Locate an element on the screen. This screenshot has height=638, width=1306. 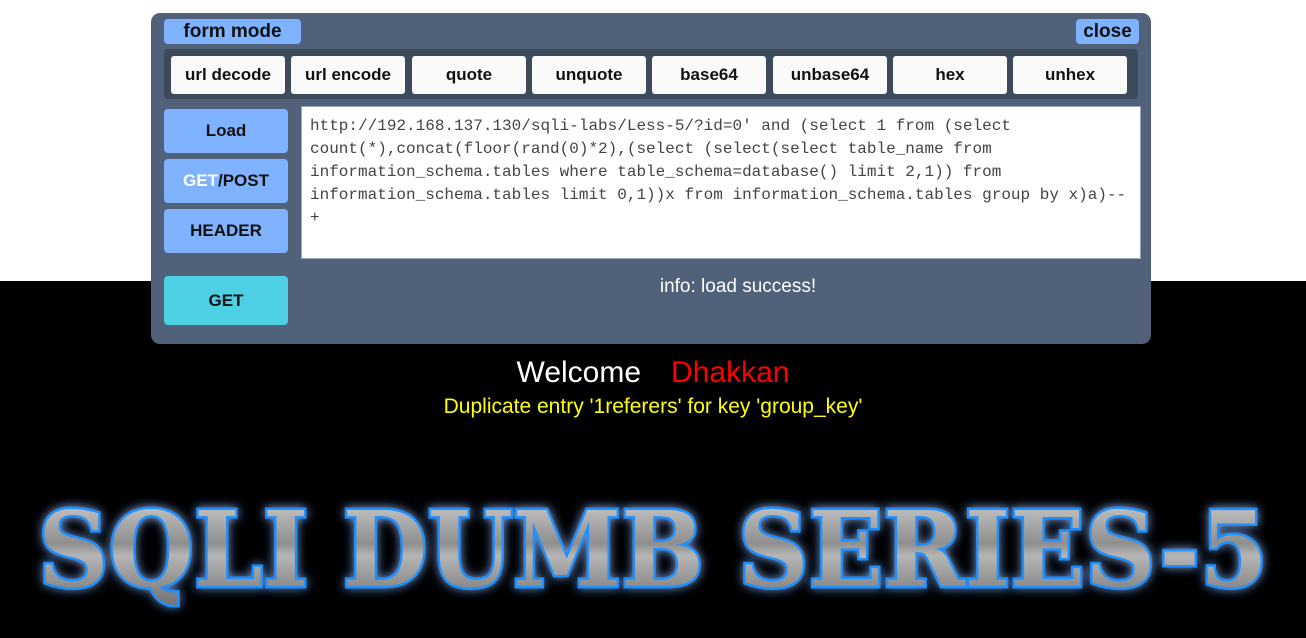
unquote-button: unquote is located at coordinates (589, 75).